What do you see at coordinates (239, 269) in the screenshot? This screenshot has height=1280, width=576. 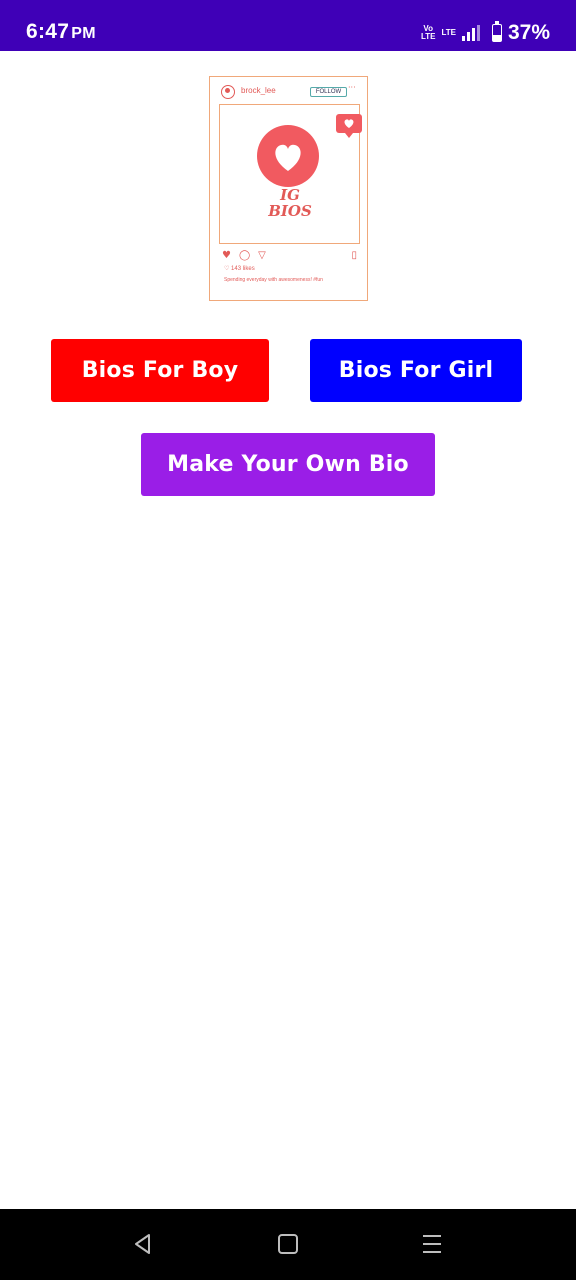 I see `hero-likes: ♡ 143 likes` at bounding box center [239, 269].